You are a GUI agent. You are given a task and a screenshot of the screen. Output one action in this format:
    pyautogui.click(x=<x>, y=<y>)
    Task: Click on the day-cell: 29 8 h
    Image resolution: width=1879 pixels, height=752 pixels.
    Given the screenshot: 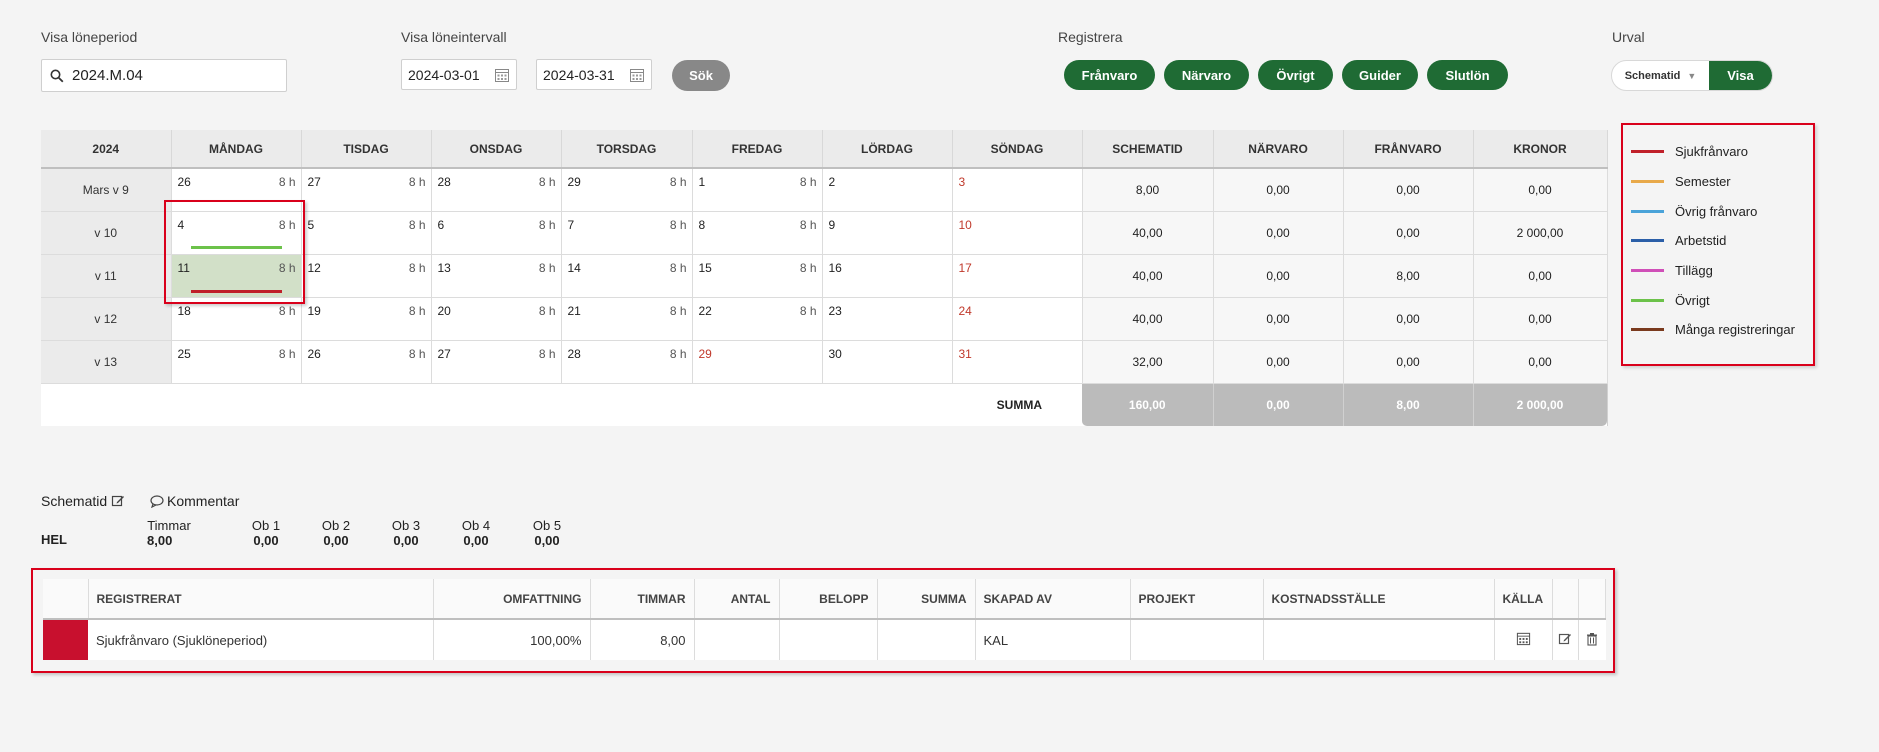 What is the action you would take?
    pyautogui.click(x=627, y=190)
    